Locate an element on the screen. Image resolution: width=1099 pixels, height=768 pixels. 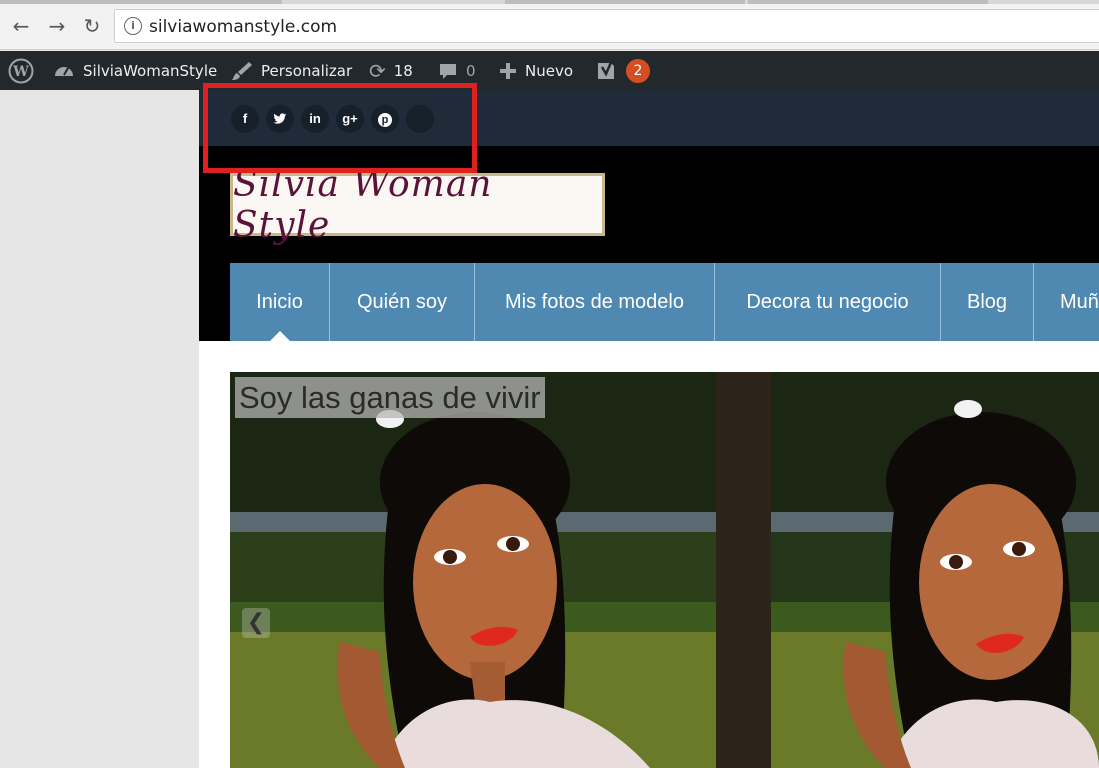
site-name-link: SilviaWomanStyle is located at coordinates (135, 70).